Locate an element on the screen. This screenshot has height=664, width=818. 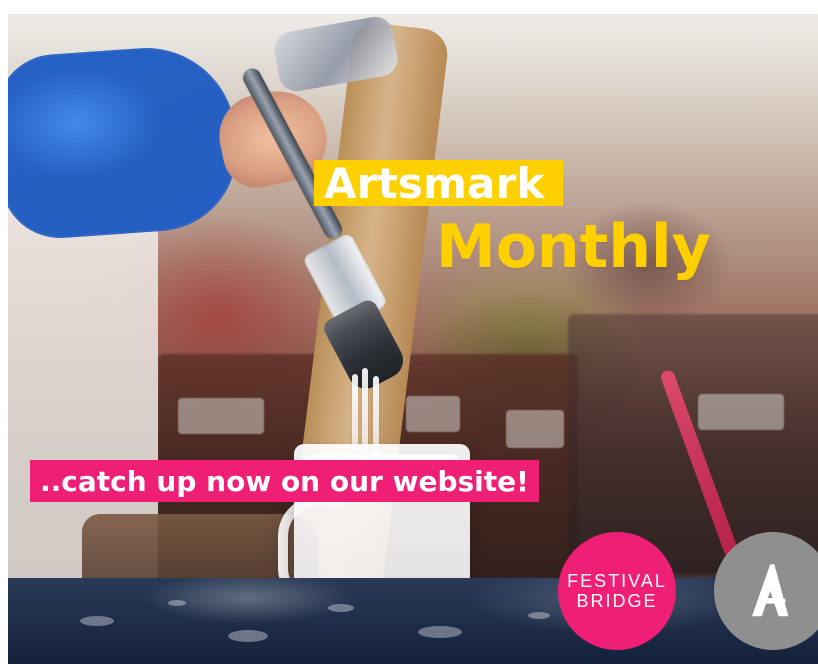
paint-spatters is located at coordinates (413, 621).